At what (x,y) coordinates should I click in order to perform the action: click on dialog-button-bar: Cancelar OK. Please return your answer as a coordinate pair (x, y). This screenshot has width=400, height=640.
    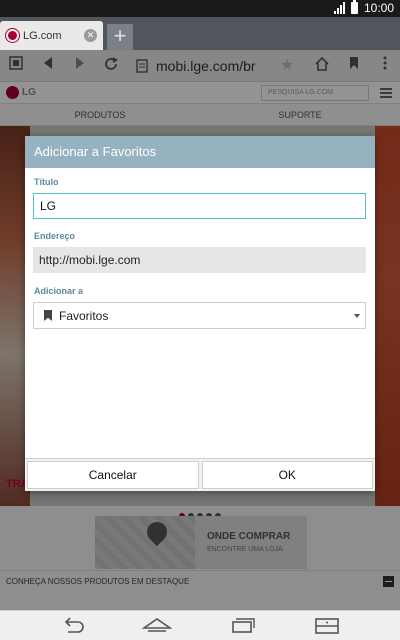
    Looking at the image, I should click on (200, 474).